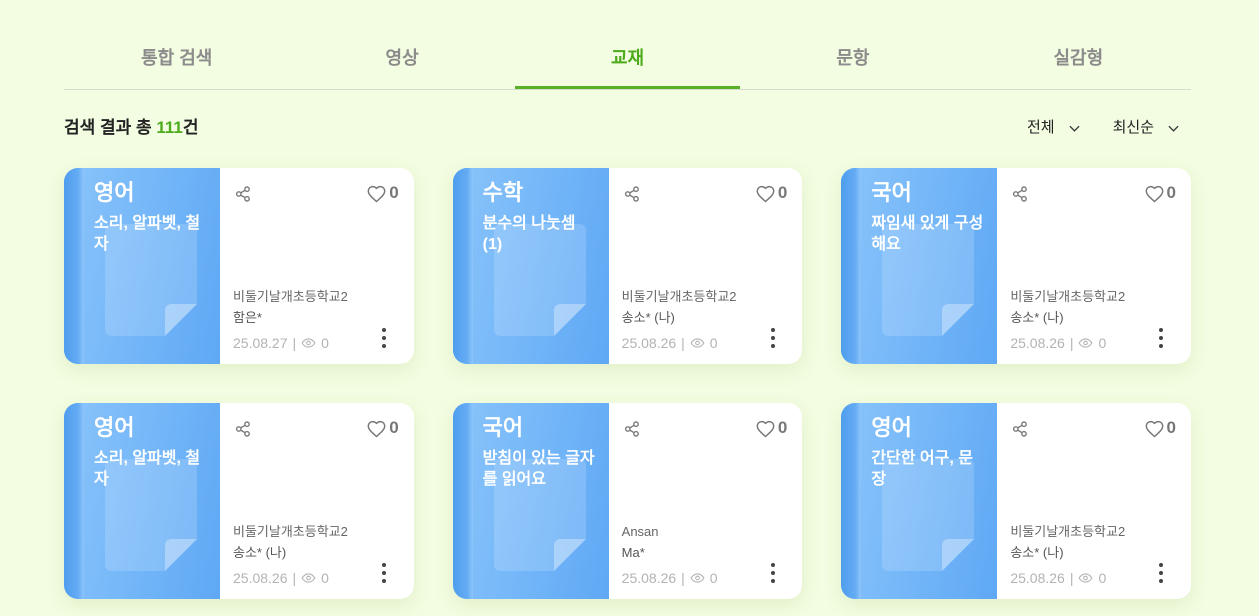 Image resolution: width=1259 pixels, height=616 pixels. Describe the element at coordinates (919, 266) in the screenshot. I see `book-cover: 국어 짜임새 있게 구성해요` at that location.